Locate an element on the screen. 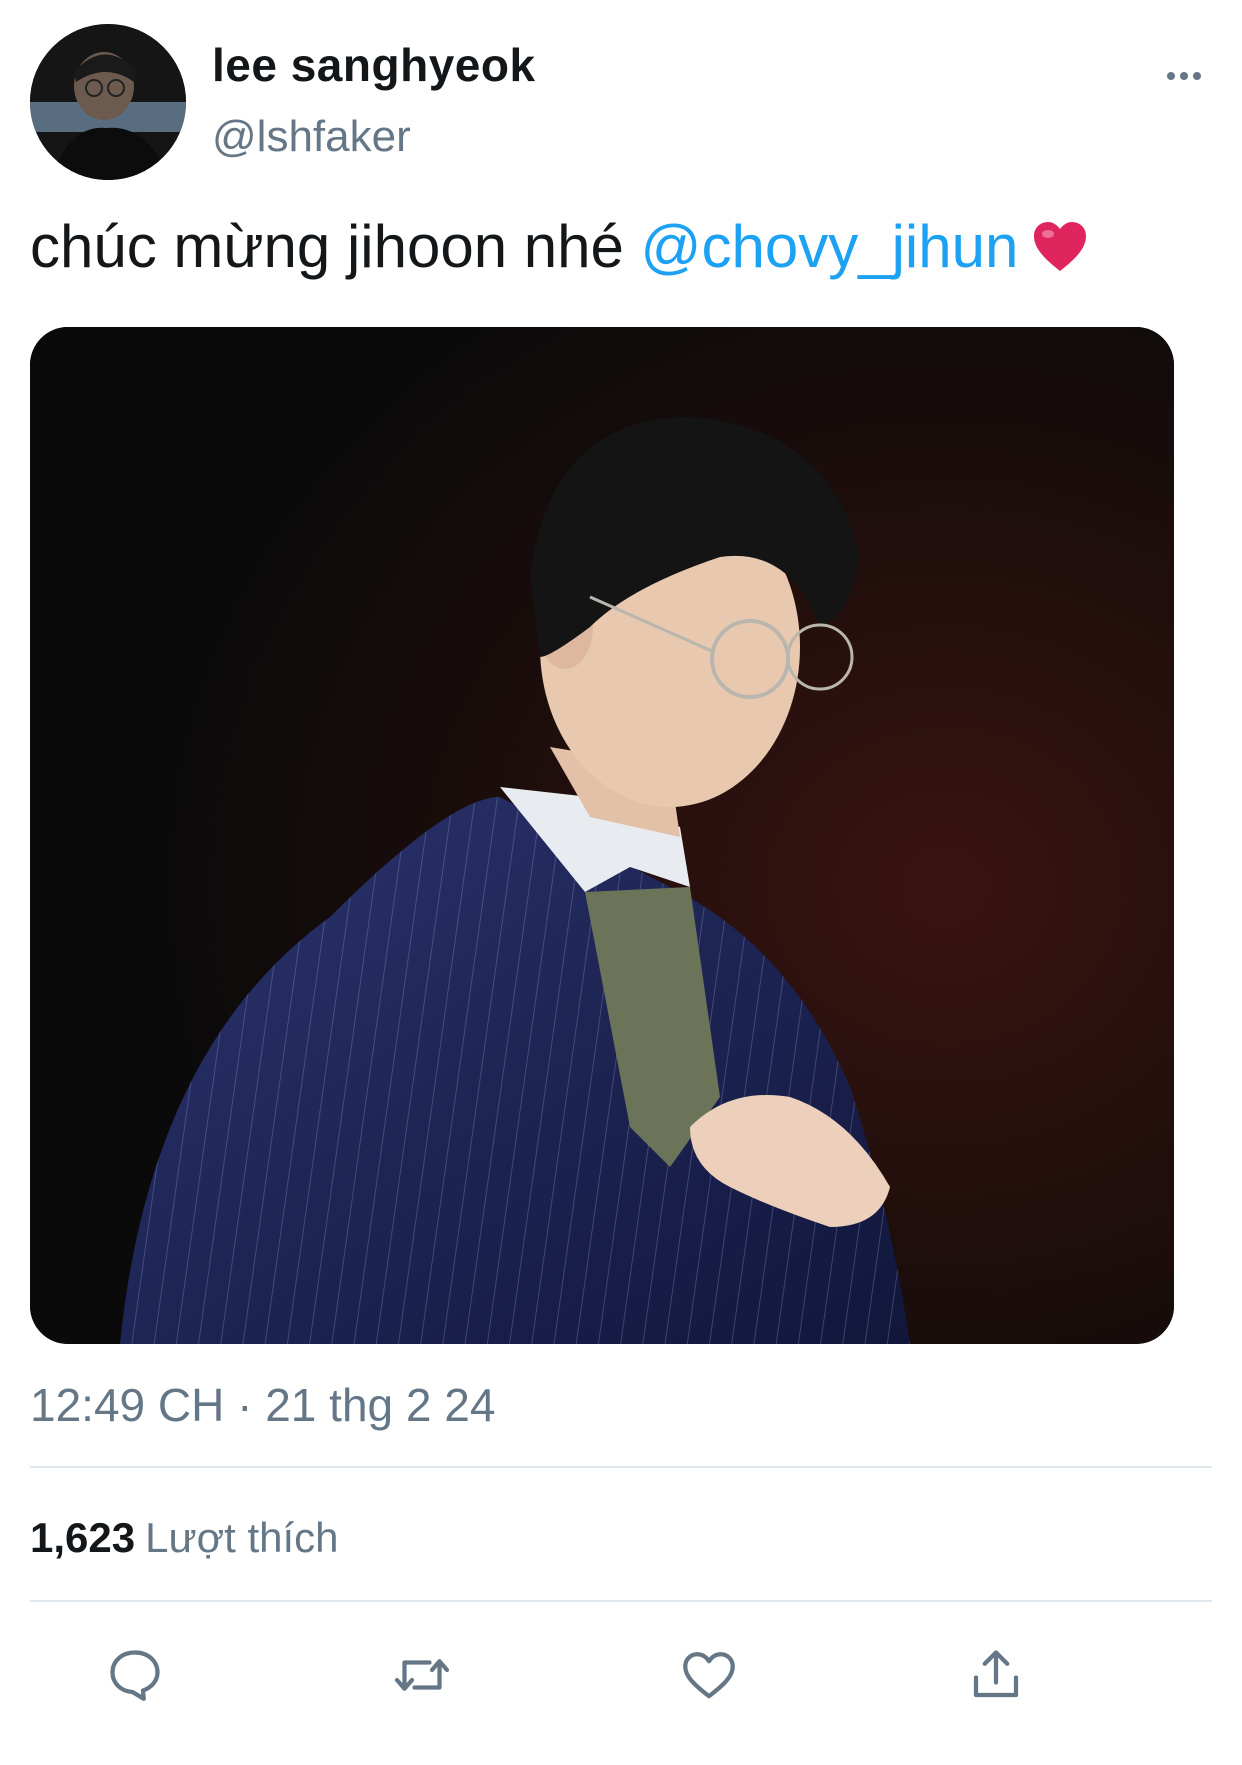 Image resolution: width=1242 pixels, height=1765 pixels. more-options-icon is located at coordinates (1184, 76).